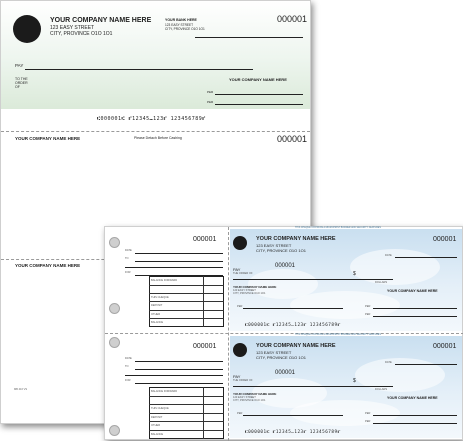 Image resolution: width=463 pixels, height=441 pixels. I want to click on detach-note: Please Detach Before Cashing, so click(158, 138).